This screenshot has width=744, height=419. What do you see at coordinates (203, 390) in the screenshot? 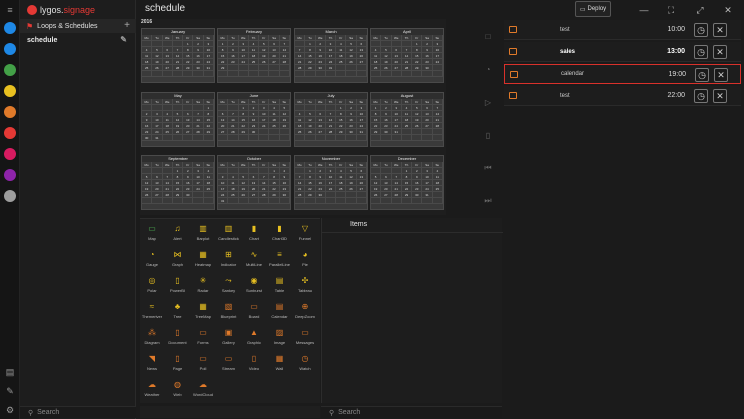
I see `palette-tool-wordcloud: ☁ WordCloud` at bounding box center [203, 390].